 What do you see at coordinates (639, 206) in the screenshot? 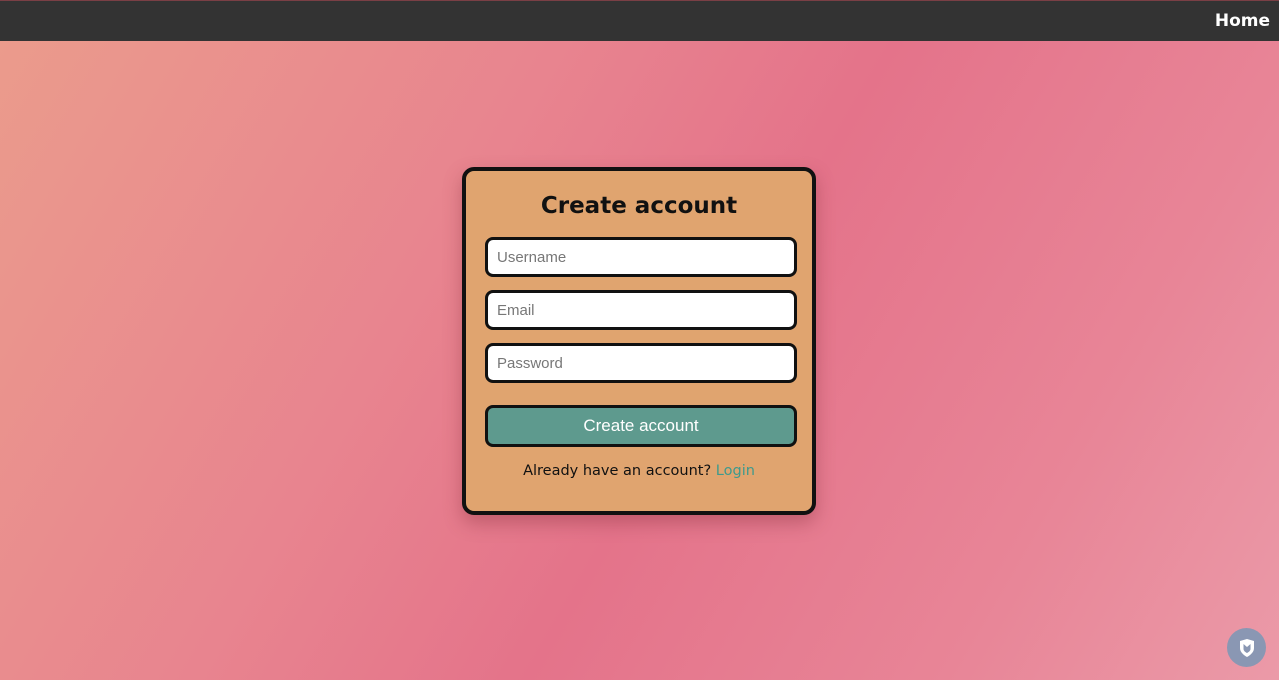
I see `form-title: Create account` at bounding box center [639, 206].